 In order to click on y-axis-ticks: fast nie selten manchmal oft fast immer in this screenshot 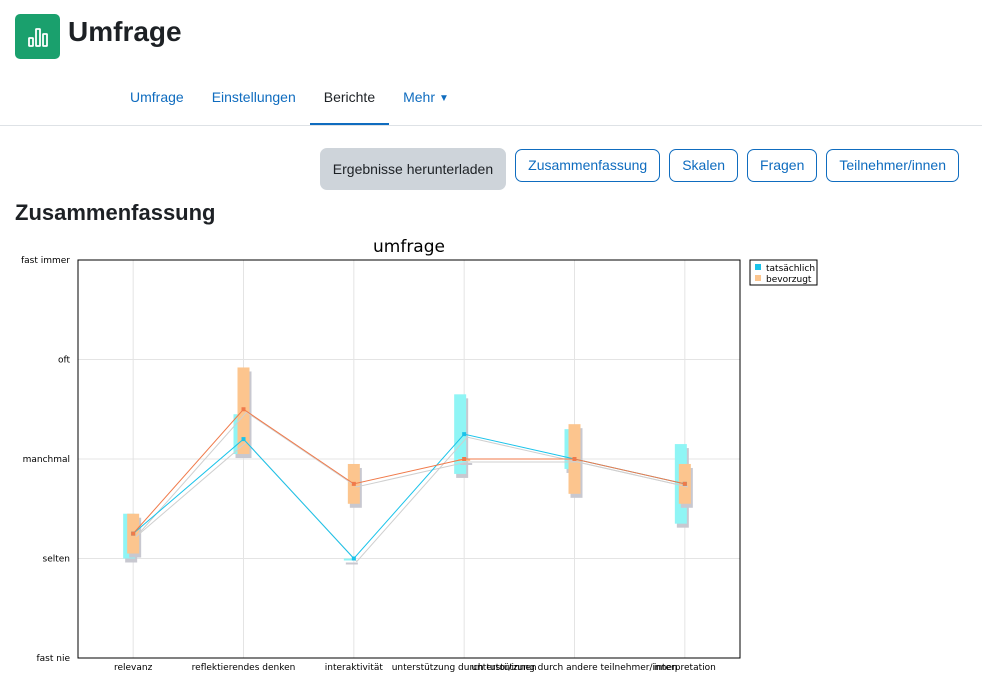, I will do `click(46, 460)`.